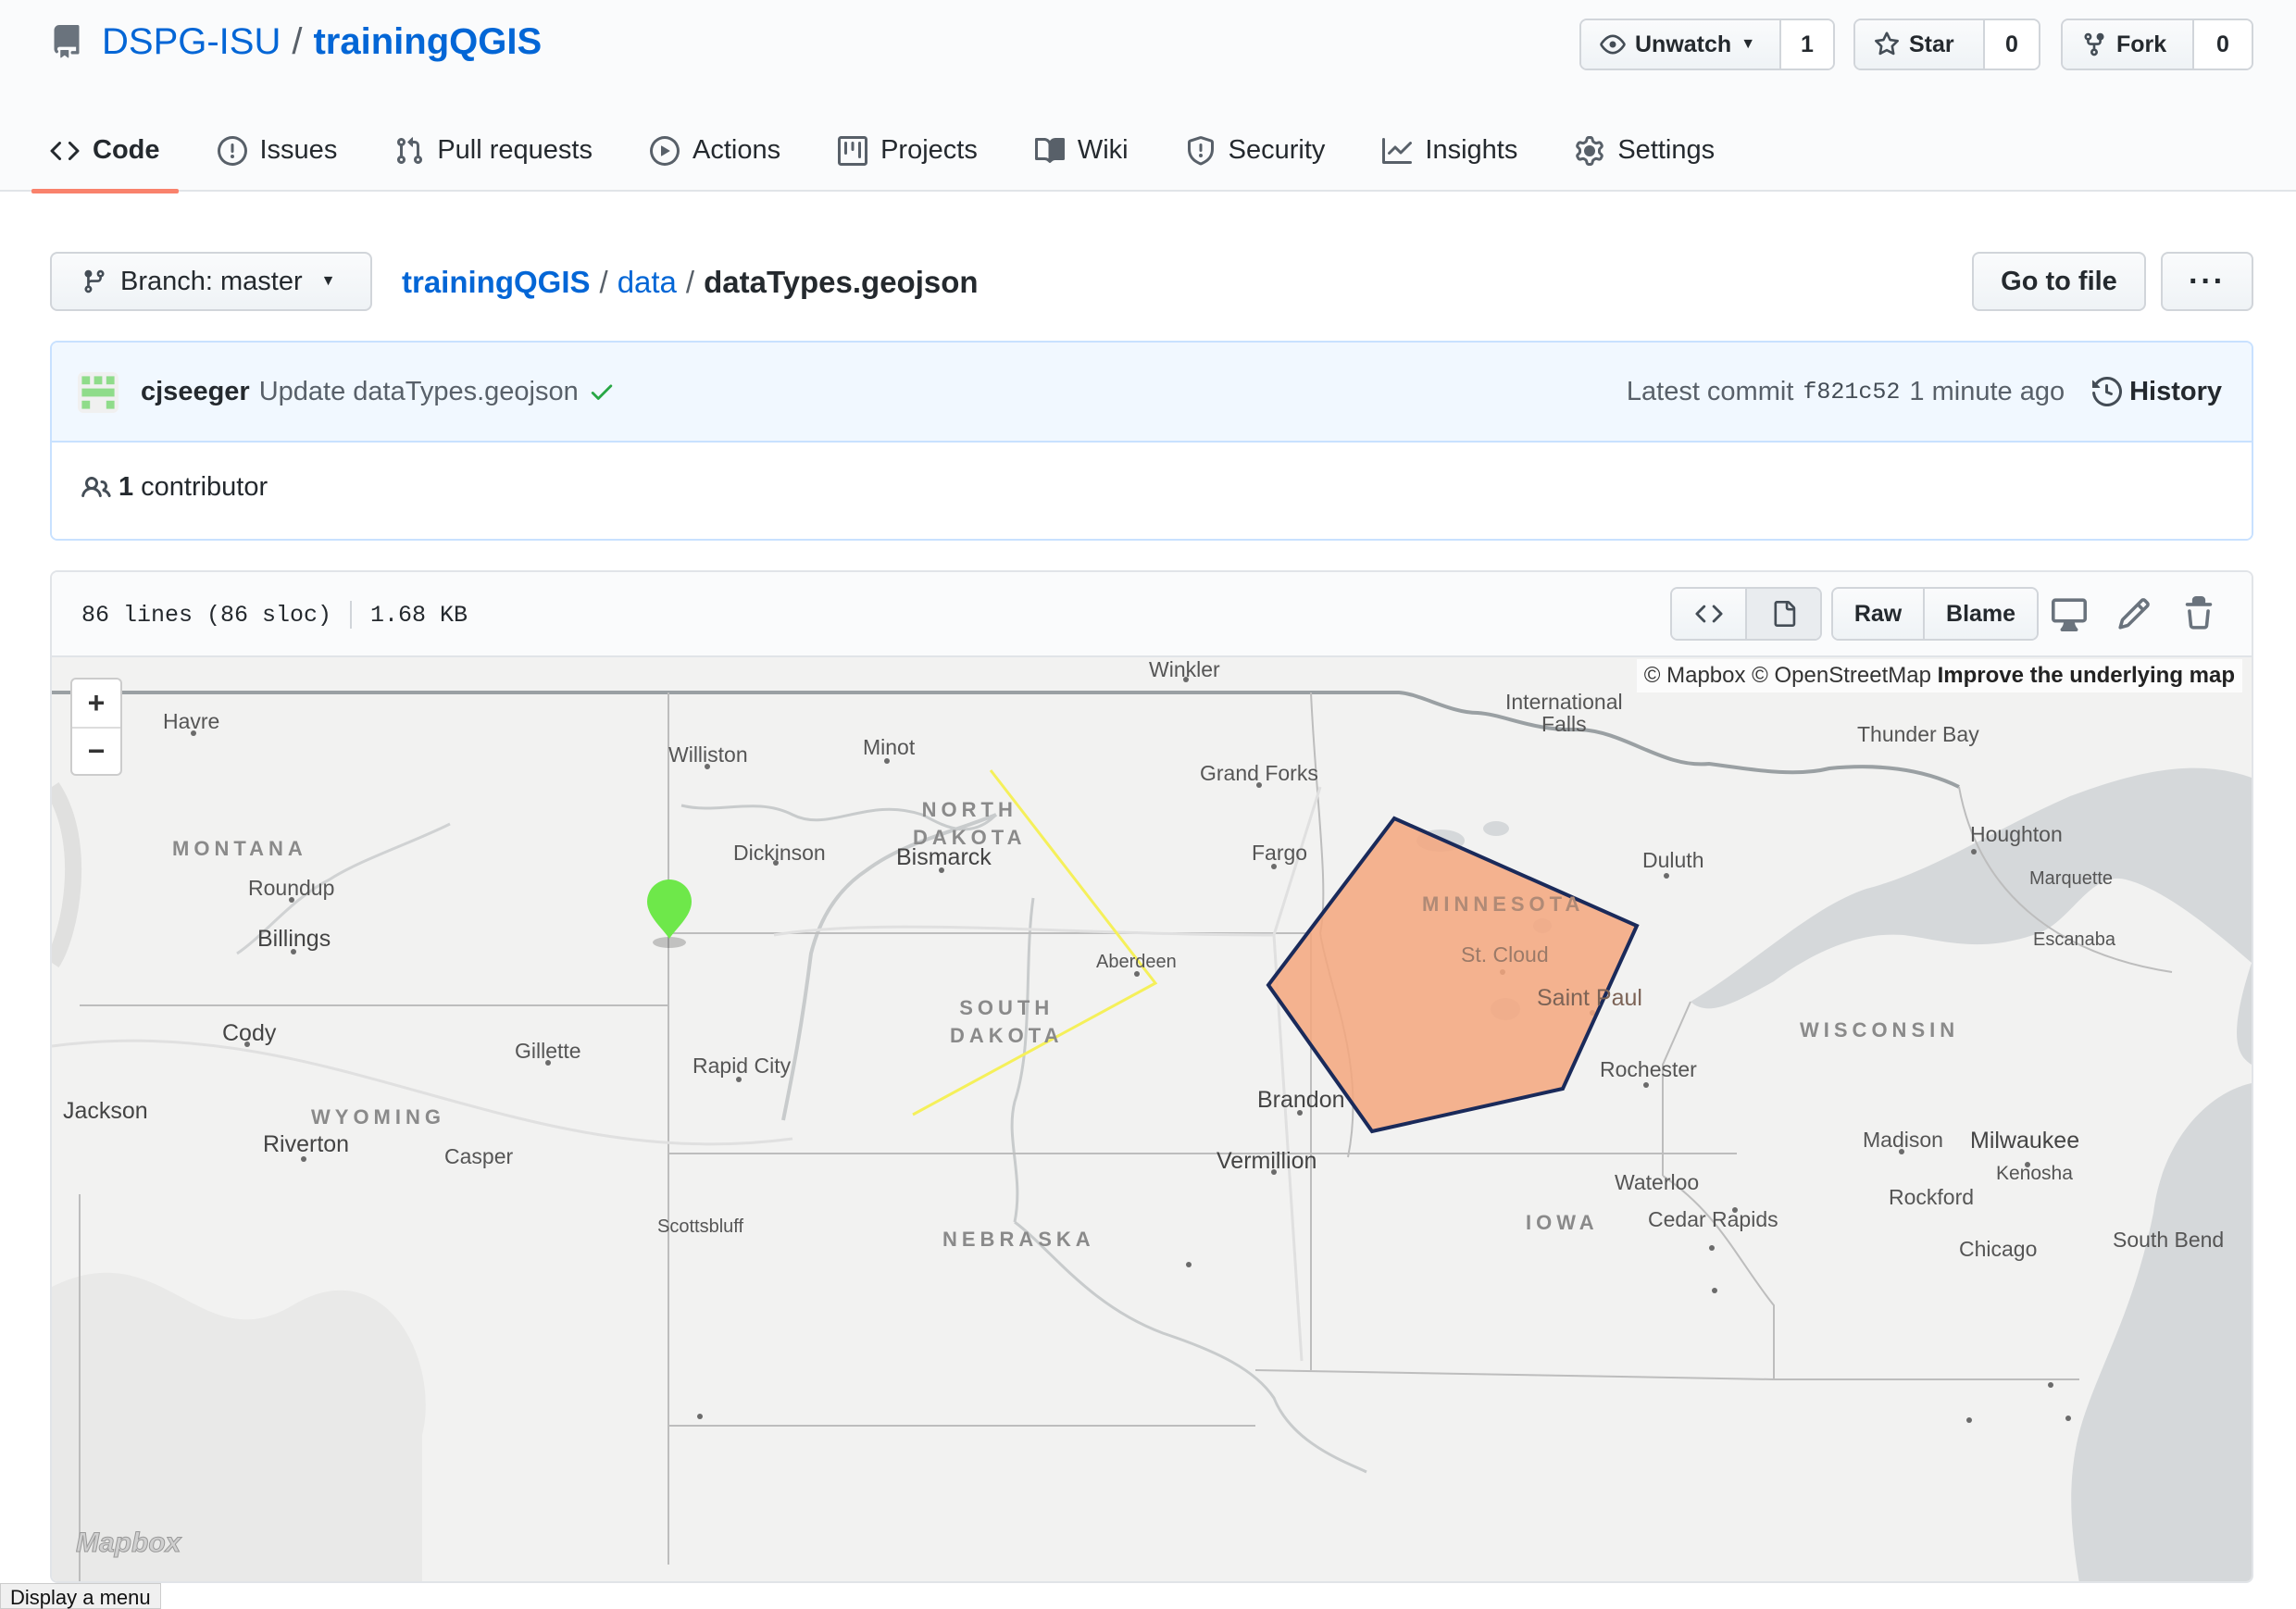 This screenshot has height=1609, width=2296. What do you see at coordinates (1713, 1219) in the screenshot?
I see `map-label-cedar-rapids: Cedar Rapids` at bounding box center [1713, 1219].